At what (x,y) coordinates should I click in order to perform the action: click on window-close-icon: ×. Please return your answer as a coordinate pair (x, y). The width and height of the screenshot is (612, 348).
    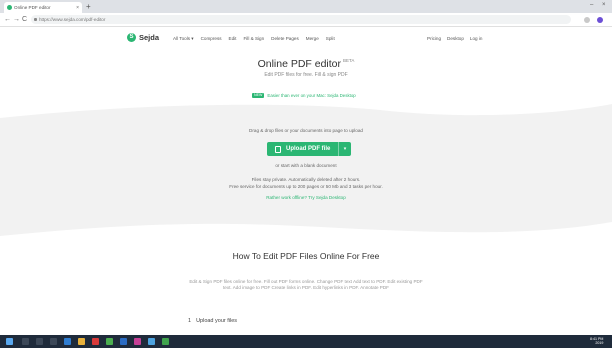
    Looking at the image, I should click on (604, 5).